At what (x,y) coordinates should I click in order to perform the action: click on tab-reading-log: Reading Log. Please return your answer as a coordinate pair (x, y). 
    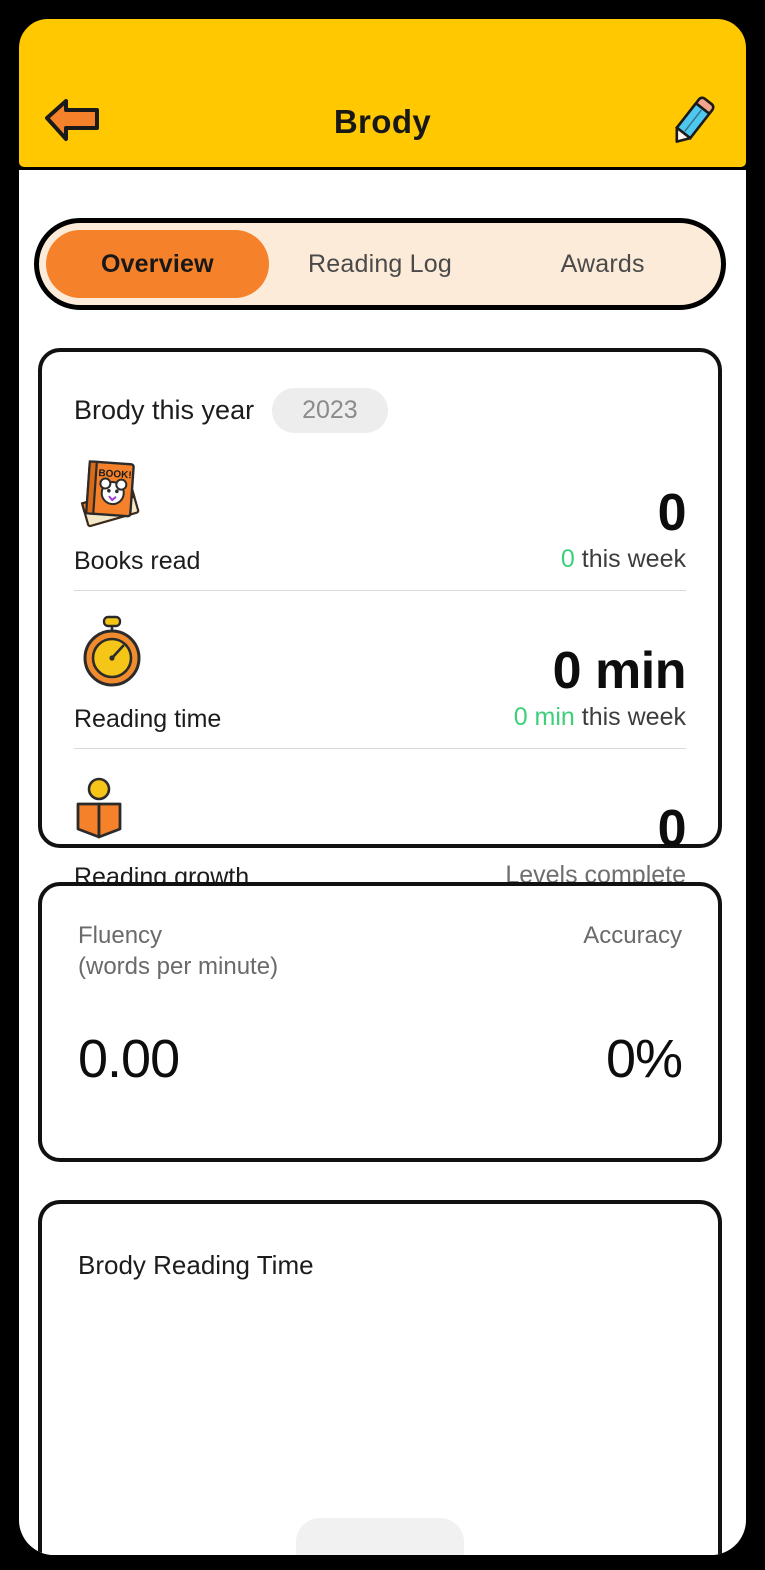
    Looking at the image, I should click on (380, 264).